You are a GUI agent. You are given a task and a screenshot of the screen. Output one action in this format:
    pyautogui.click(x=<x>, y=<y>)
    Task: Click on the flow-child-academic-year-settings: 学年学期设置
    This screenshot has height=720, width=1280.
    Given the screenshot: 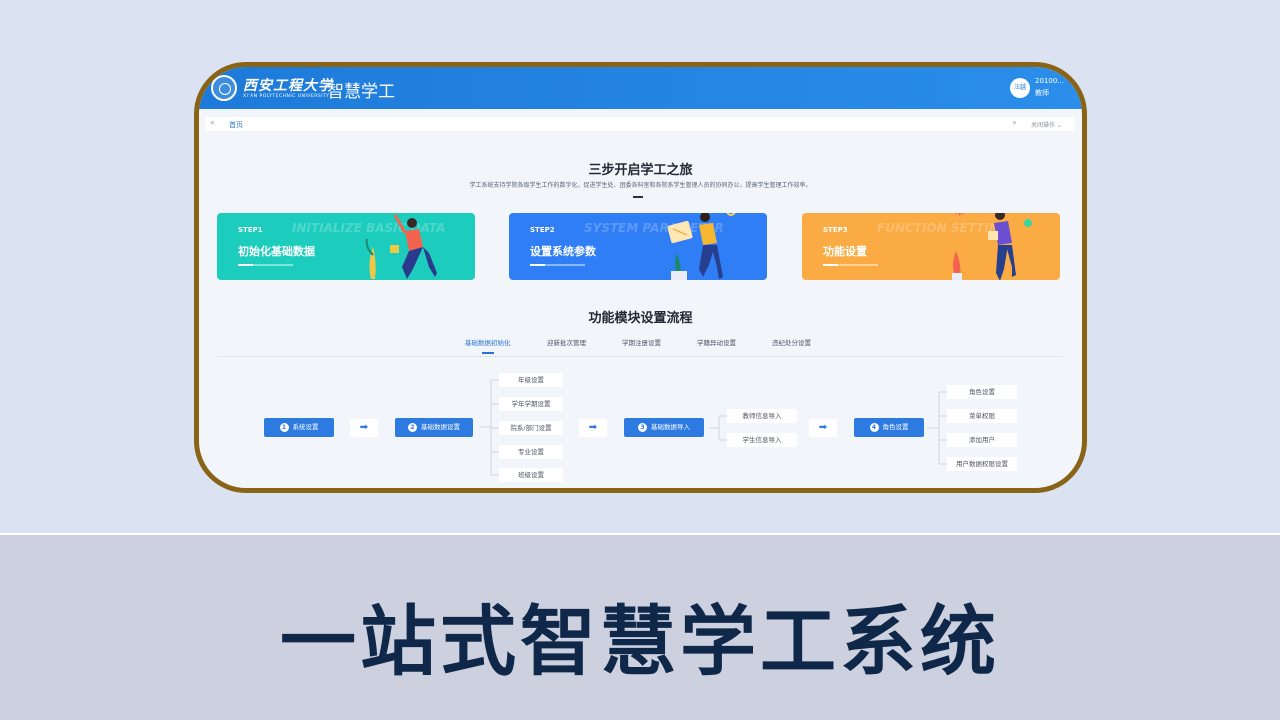 What is the action you would take?
    pyautogui.click(x=531, y=404)
    